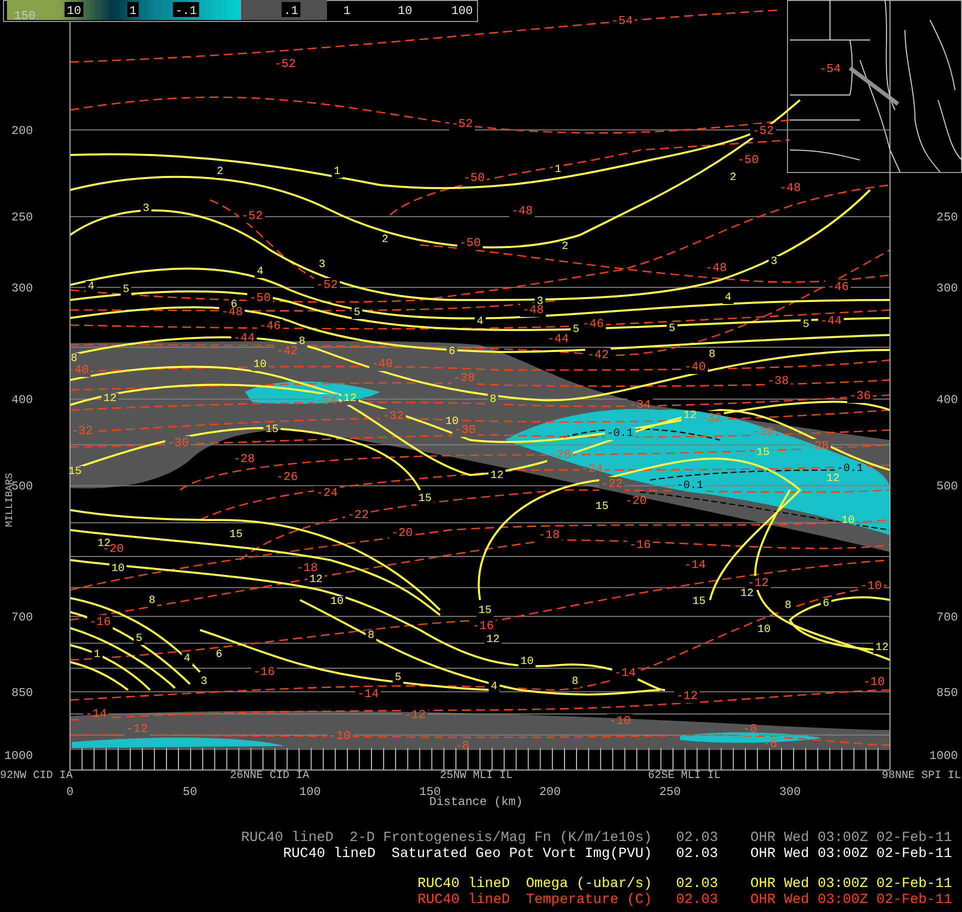 The width and height of the screenshot is (962, 912). I want to click on contour-label: -22, so click(358, 515).